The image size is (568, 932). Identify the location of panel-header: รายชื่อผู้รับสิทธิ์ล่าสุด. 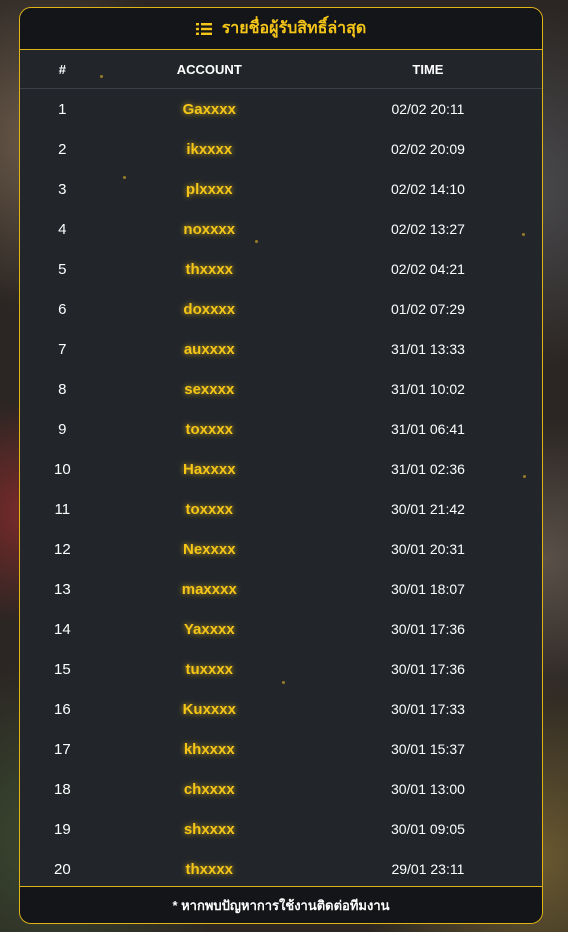
(281, 29).